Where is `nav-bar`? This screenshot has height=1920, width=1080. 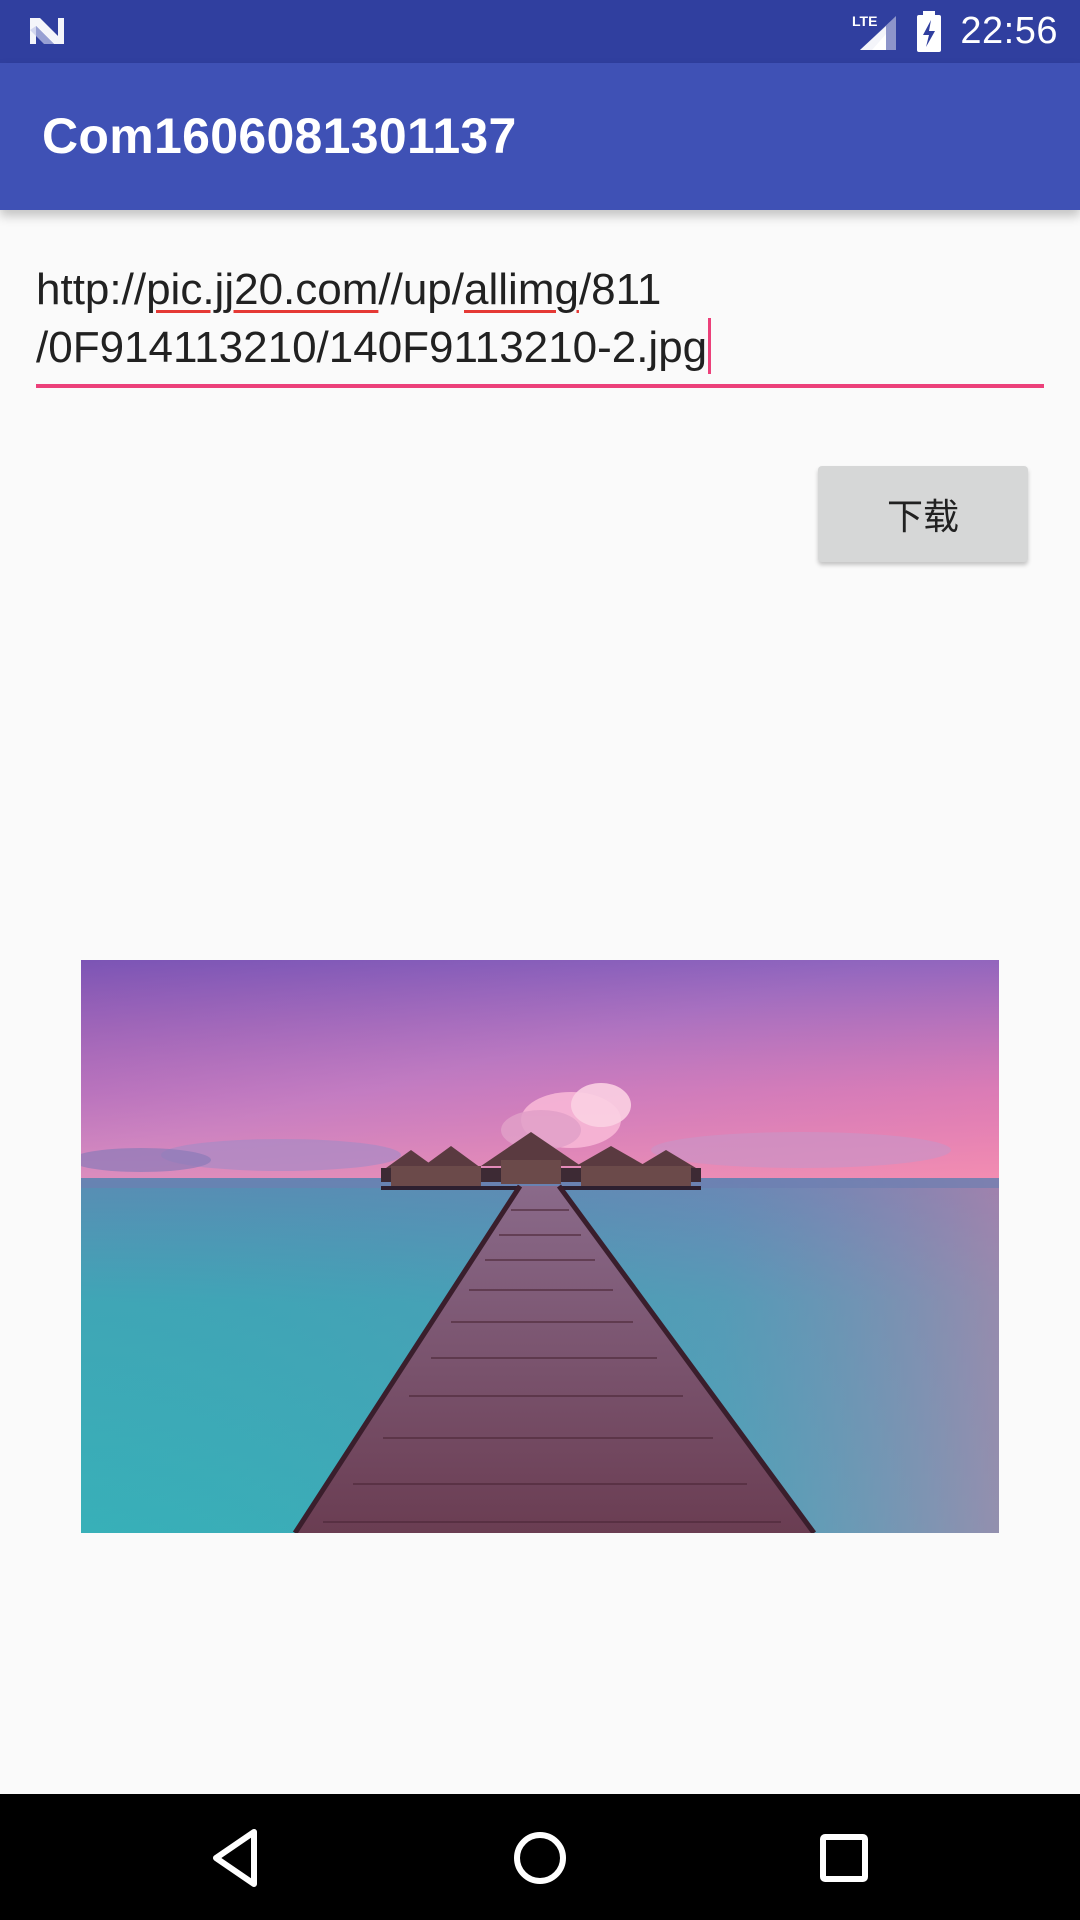 nav-bar is located at coordinates (540, 1857).